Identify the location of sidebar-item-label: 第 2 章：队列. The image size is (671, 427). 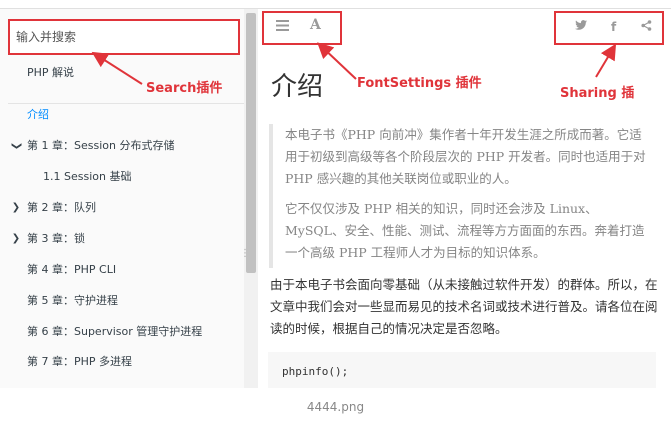
(61, 207).